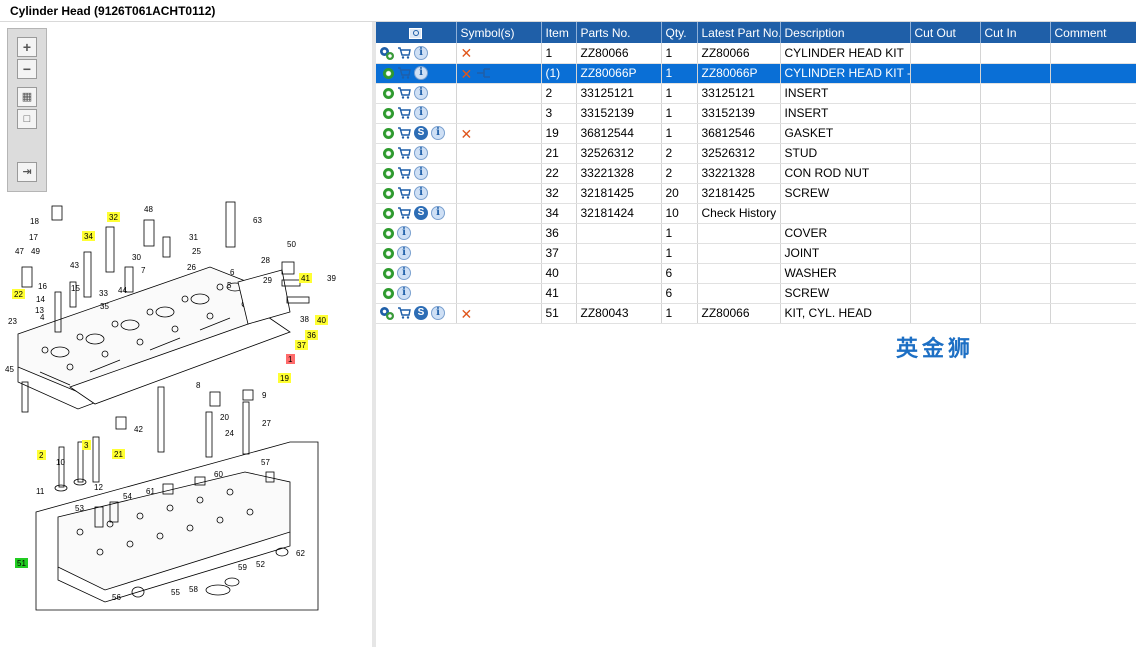  Describe the element at coordinates (739, 313) in the screenshot. I see `latest-part-no-cell: ZZ80066` at that location.